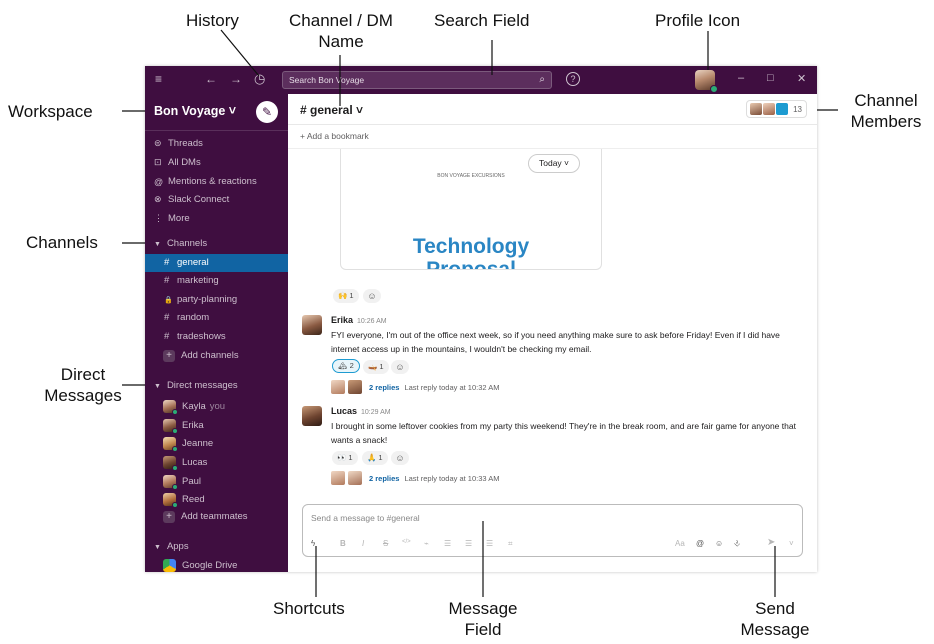 The width and height of the screenshot is (934, 644). What do you see at coordinates (193, 262) in the screenshot?
I see `channel-label: general` at bounding box center [193, 262].